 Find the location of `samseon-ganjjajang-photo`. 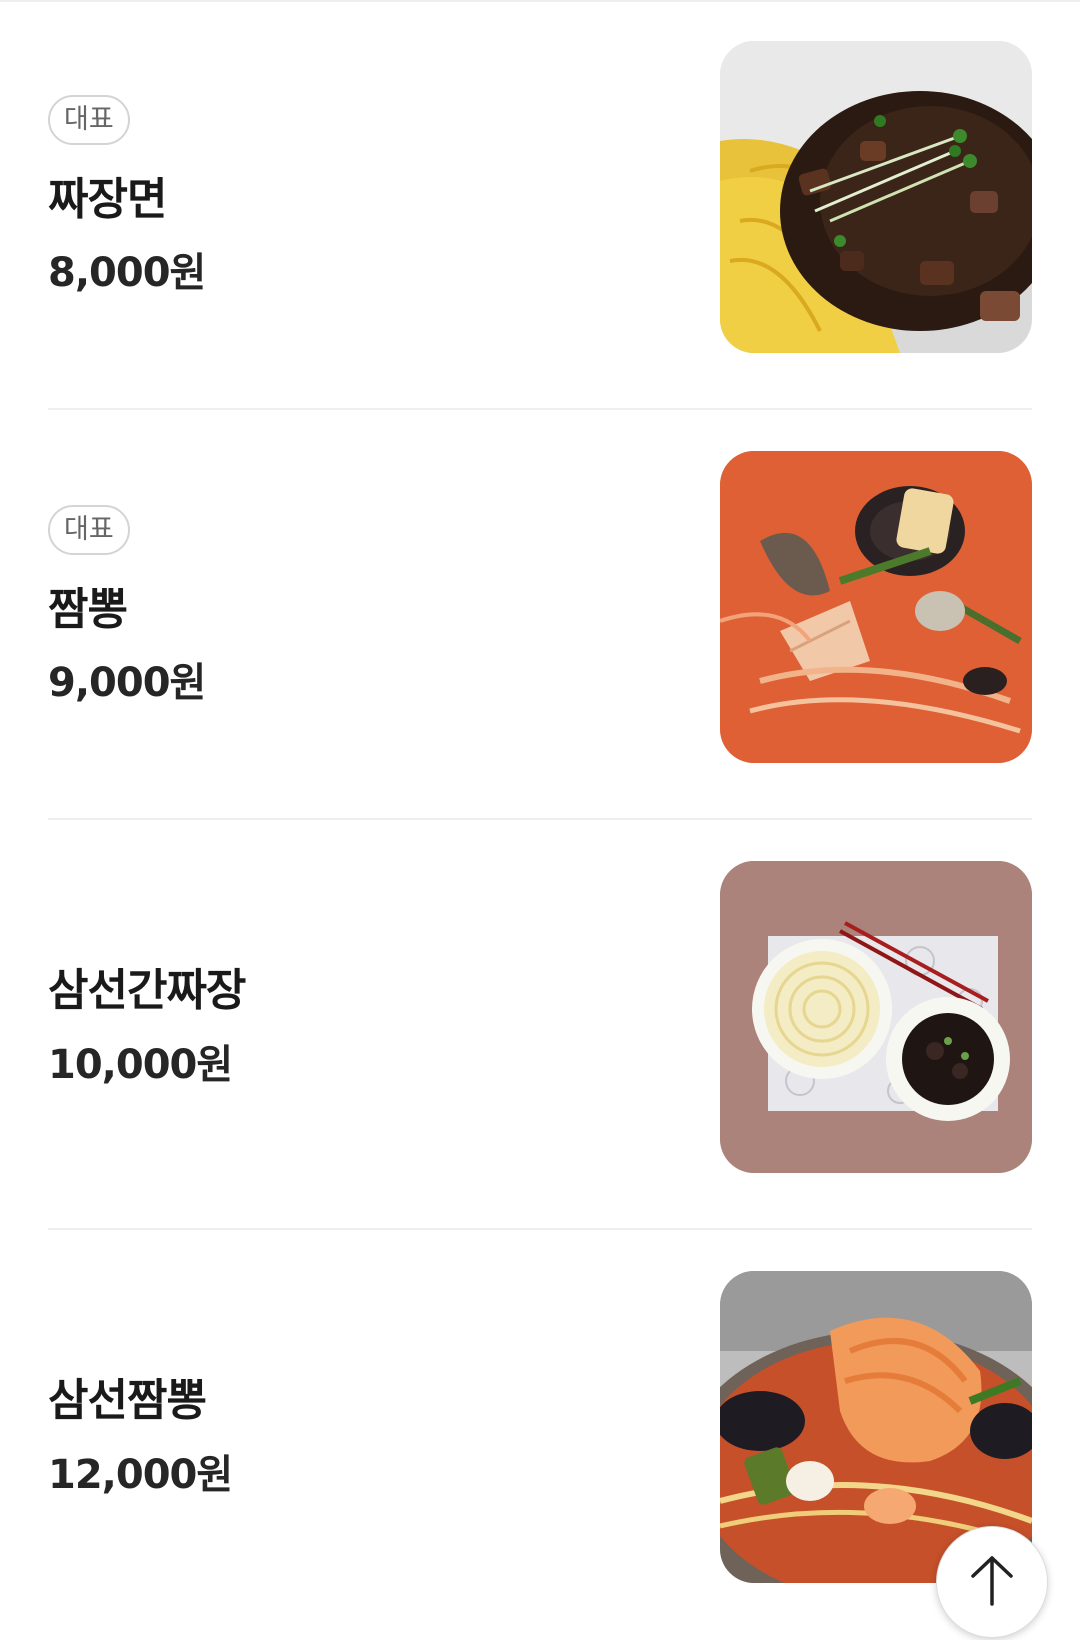

samseon-ganjjajang-photo is located at coordinates (876, 1017).